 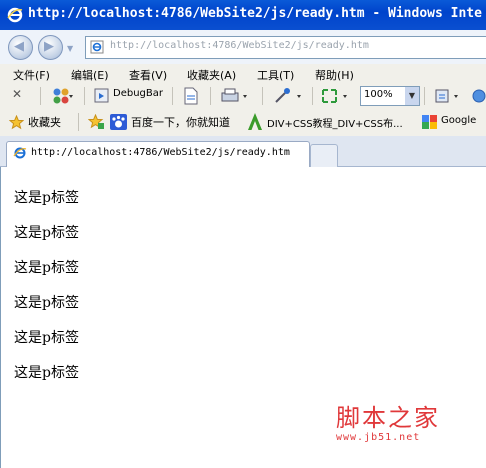 What do you see at coordinates (96, 122) in the screenshot?
I see `add-favorite-icon` at bounding box center [96, 122].